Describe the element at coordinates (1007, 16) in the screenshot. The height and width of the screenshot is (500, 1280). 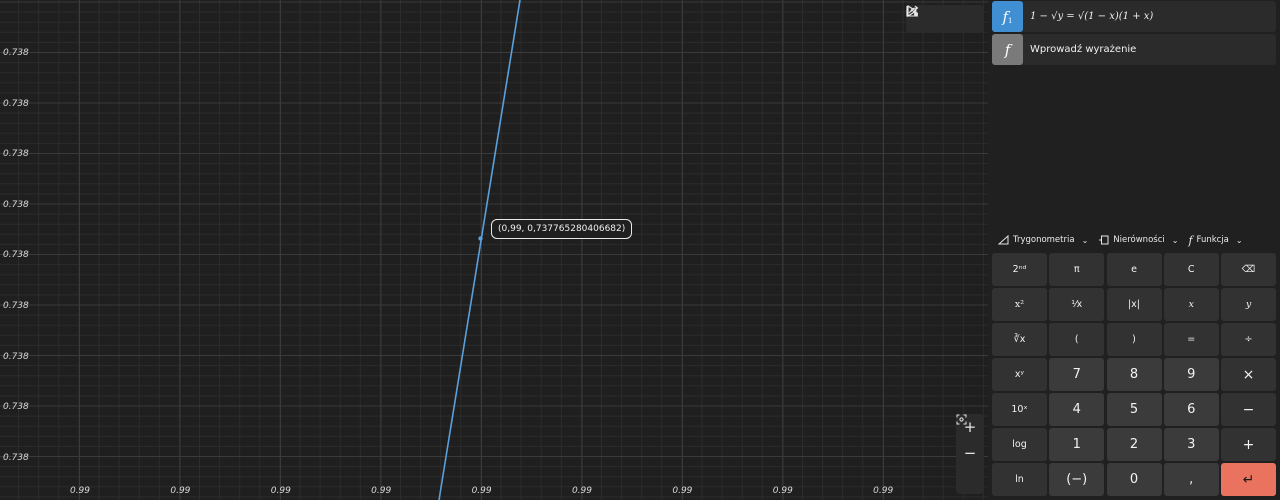
I see `function-color-icon: f1` at that location.